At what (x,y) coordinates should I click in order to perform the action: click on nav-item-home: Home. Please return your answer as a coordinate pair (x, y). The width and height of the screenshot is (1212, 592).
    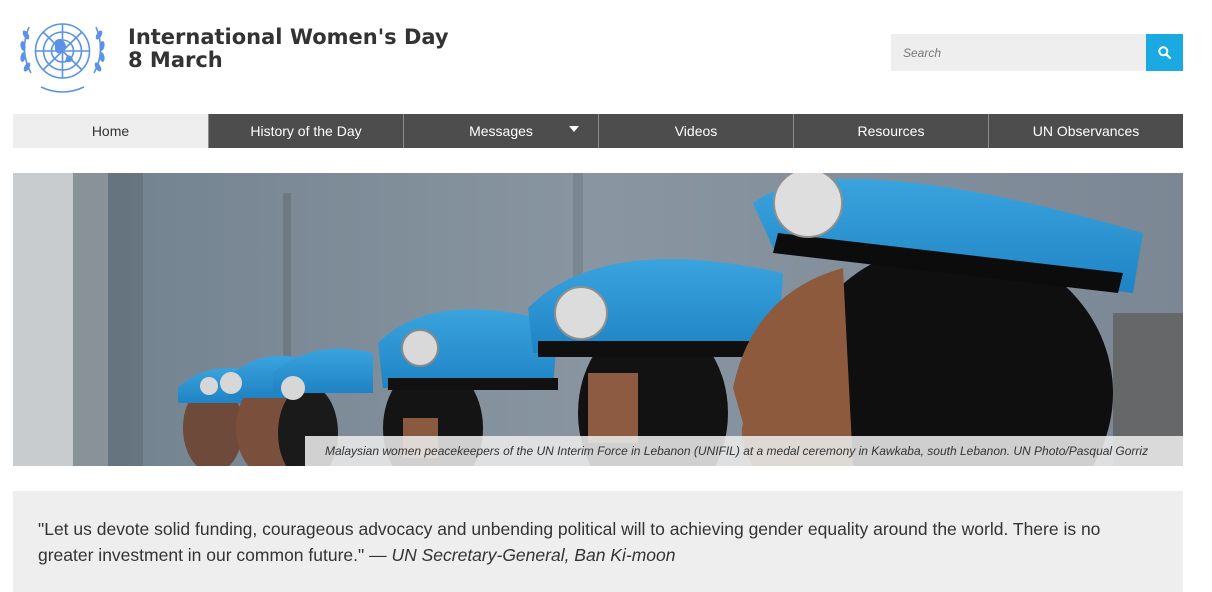
    Looking at the image, I should click on (110, 131).